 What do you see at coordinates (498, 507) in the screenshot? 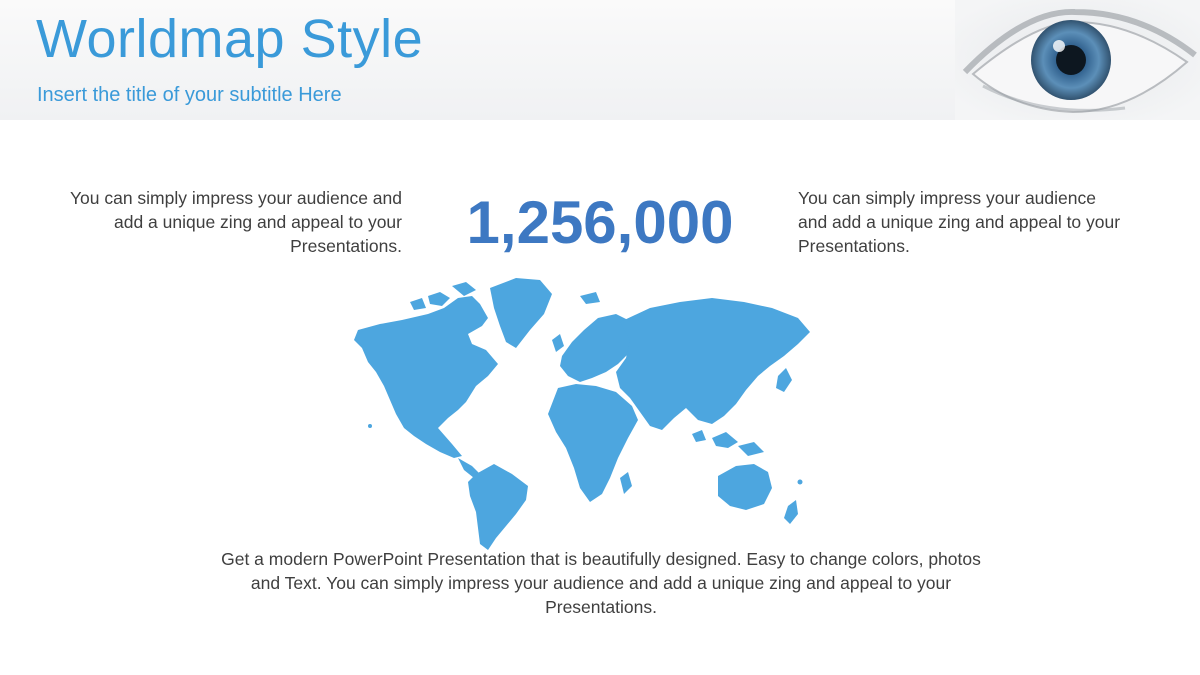
I see `south-america-shape` at bounding box center [498, 507].